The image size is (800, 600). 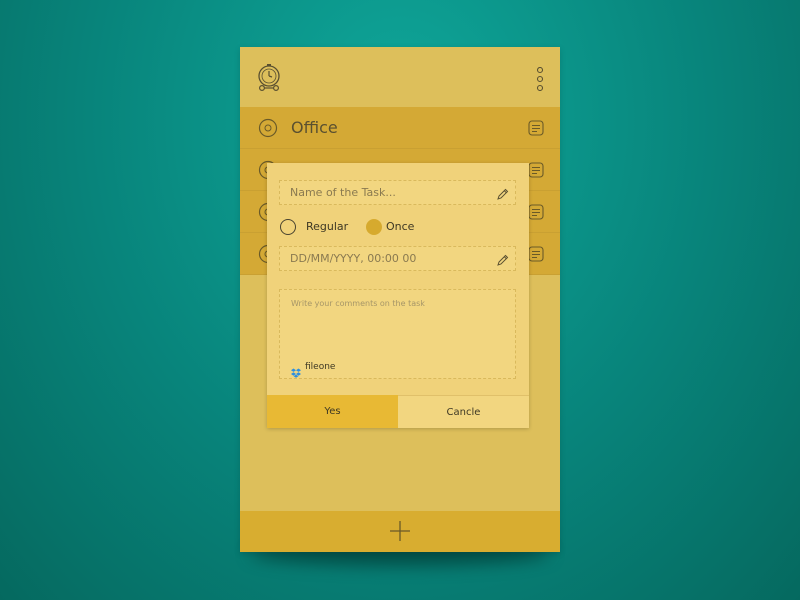 I want to click on datetime-field, so click(x=397, y=258).